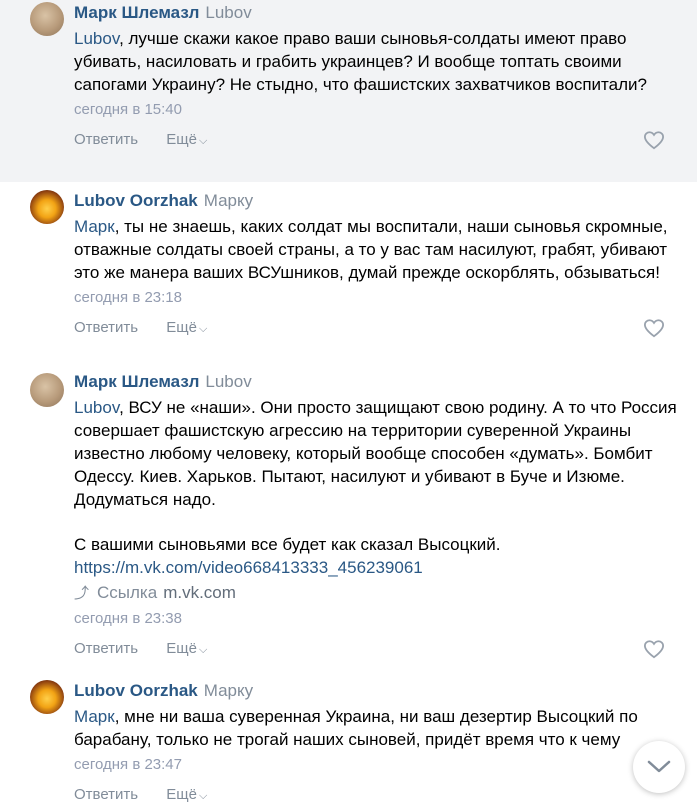  I want to click on attachment-domain: m.vk.com, so click(199, 592).